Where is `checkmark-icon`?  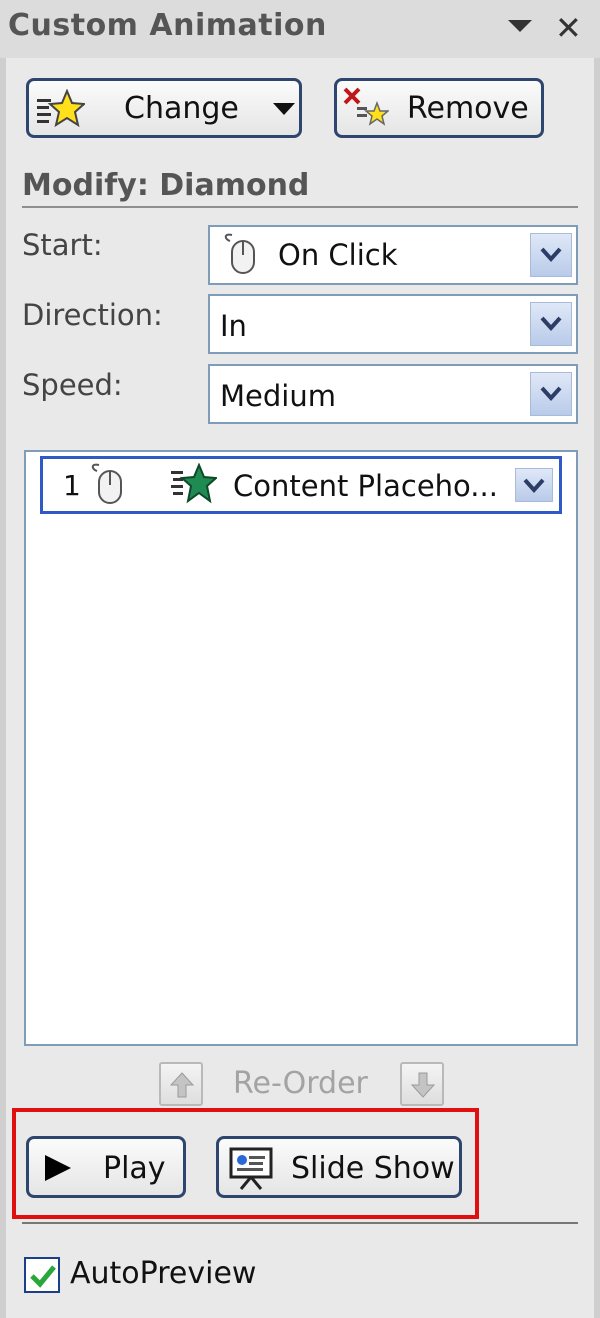
checkmark-icon is located at coordinates (43, 1276).